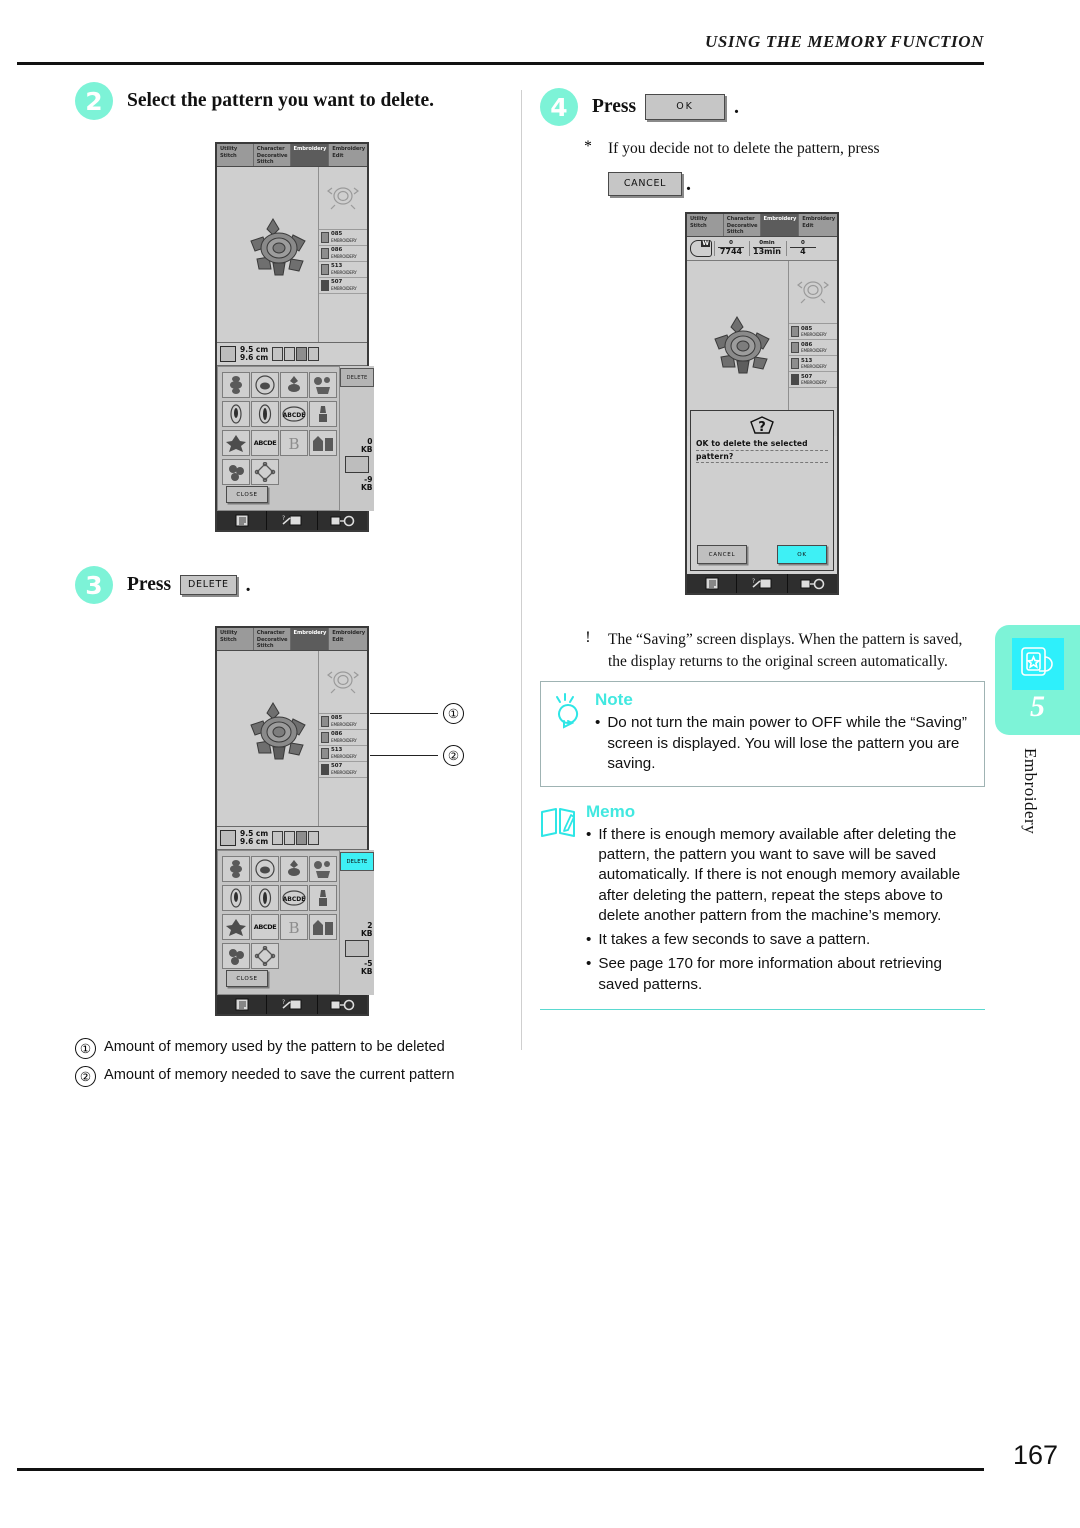  Describe the element at coordinates (645, 184) in the screenshot. I see `cancel-key-glyph: CANCEL` at that location.